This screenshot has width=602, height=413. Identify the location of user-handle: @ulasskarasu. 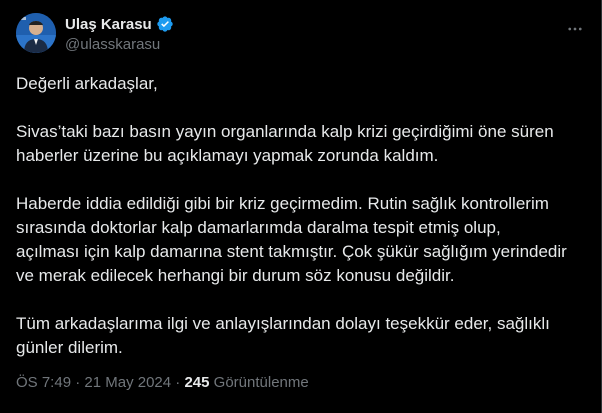
(119, 44).